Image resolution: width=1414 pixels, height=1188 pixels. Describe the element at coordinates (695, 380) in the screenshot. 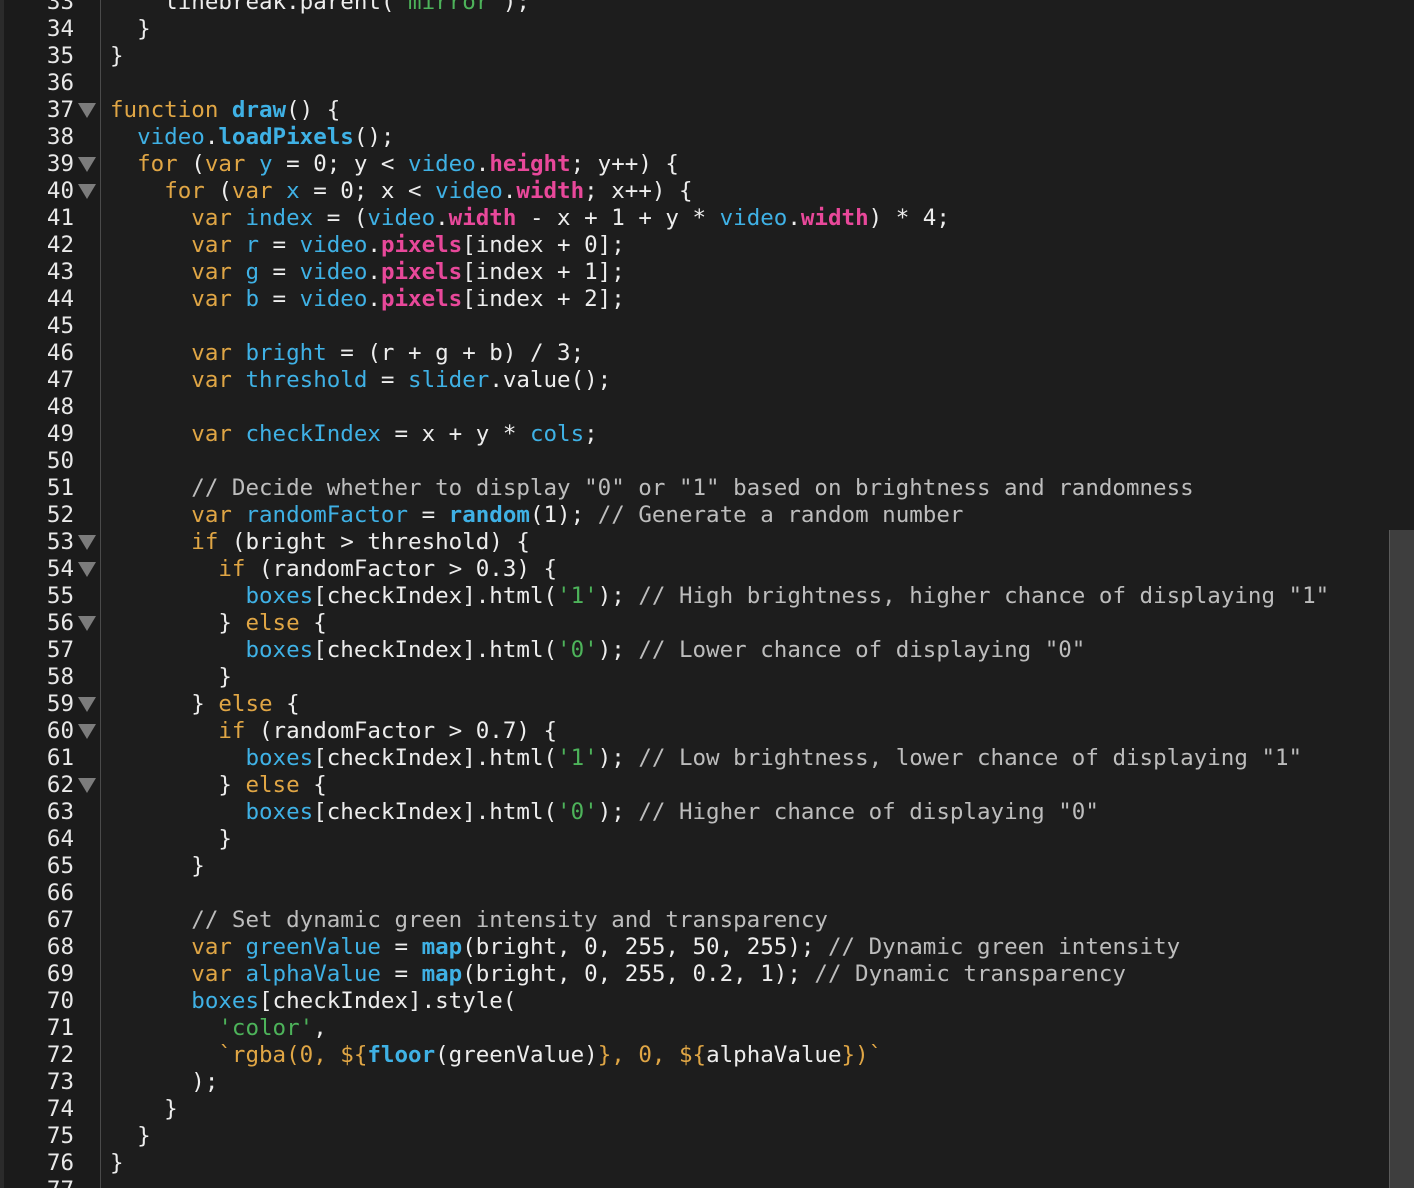

I see `code-line: 47 var threshold = slider.value();` at that location.